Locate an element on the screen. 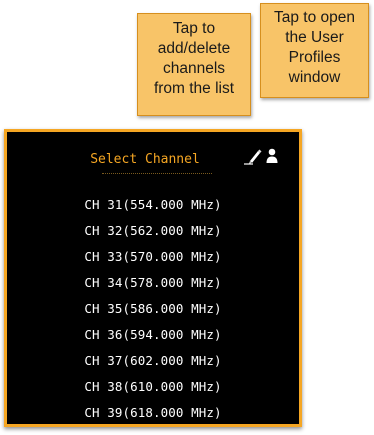  pencil-icon is located at coordinates (253, 157).